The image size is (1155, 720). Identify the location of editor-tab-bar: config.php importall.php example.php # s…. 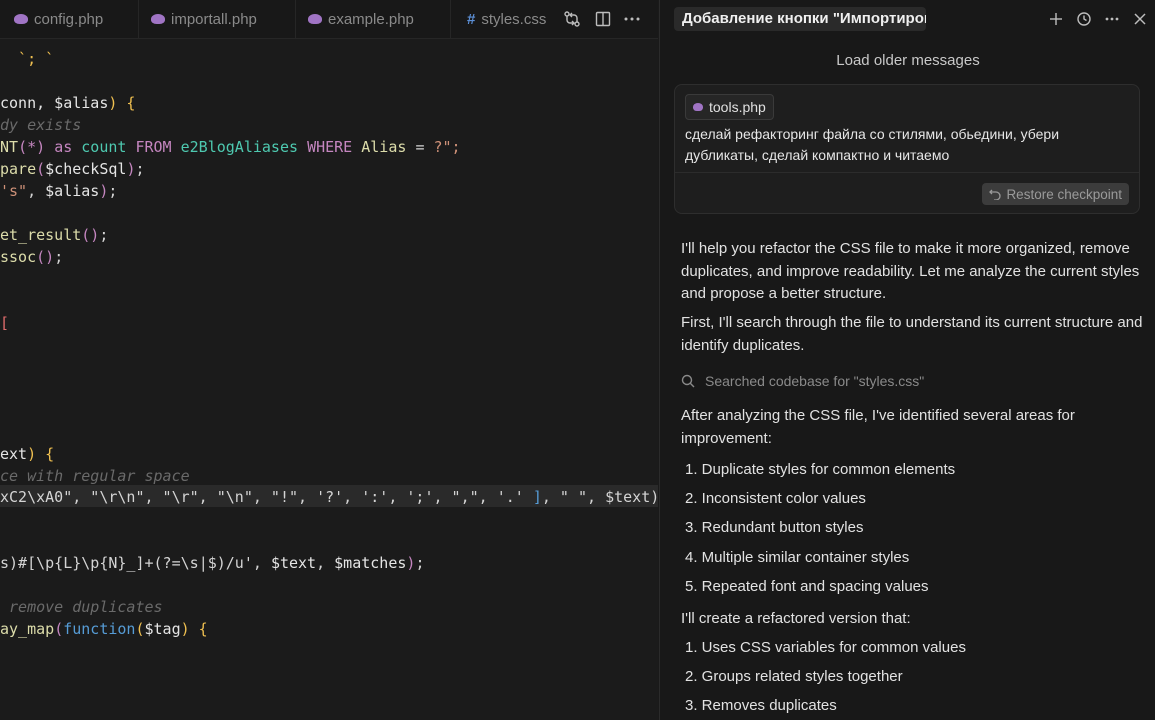
(329, 19).